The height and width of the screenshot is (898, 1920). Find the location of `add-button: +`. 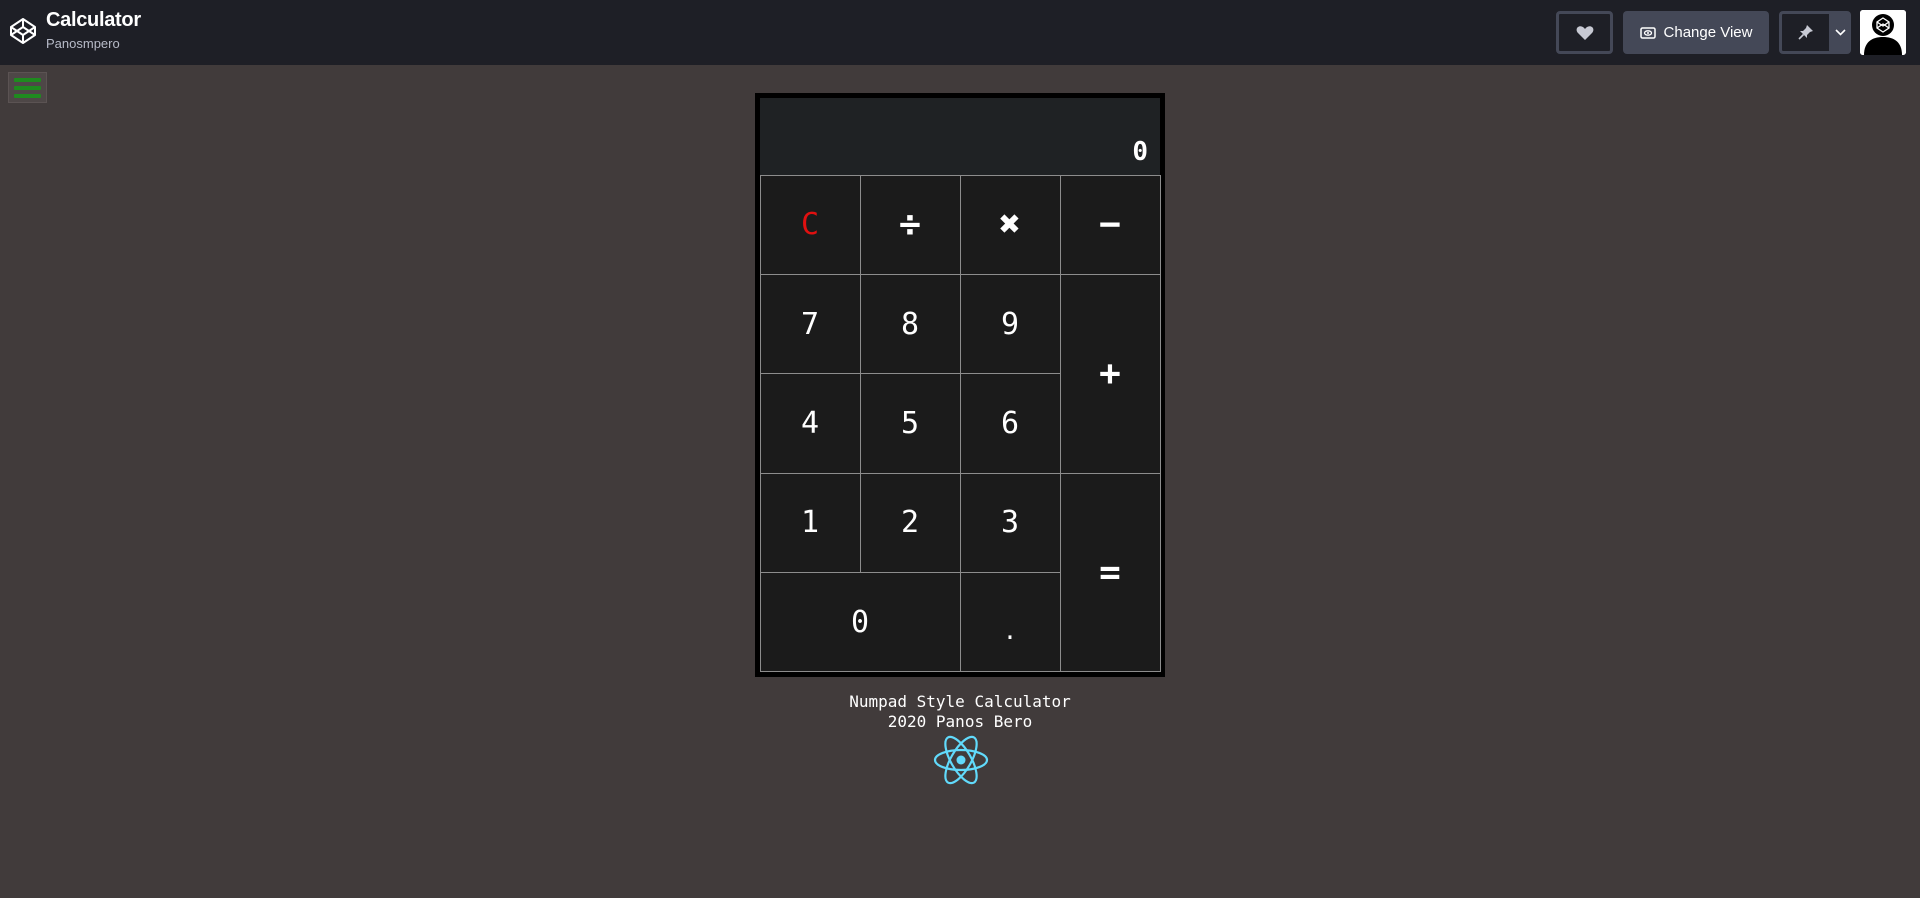

add-button: + is located at coordinates (1110, 373).